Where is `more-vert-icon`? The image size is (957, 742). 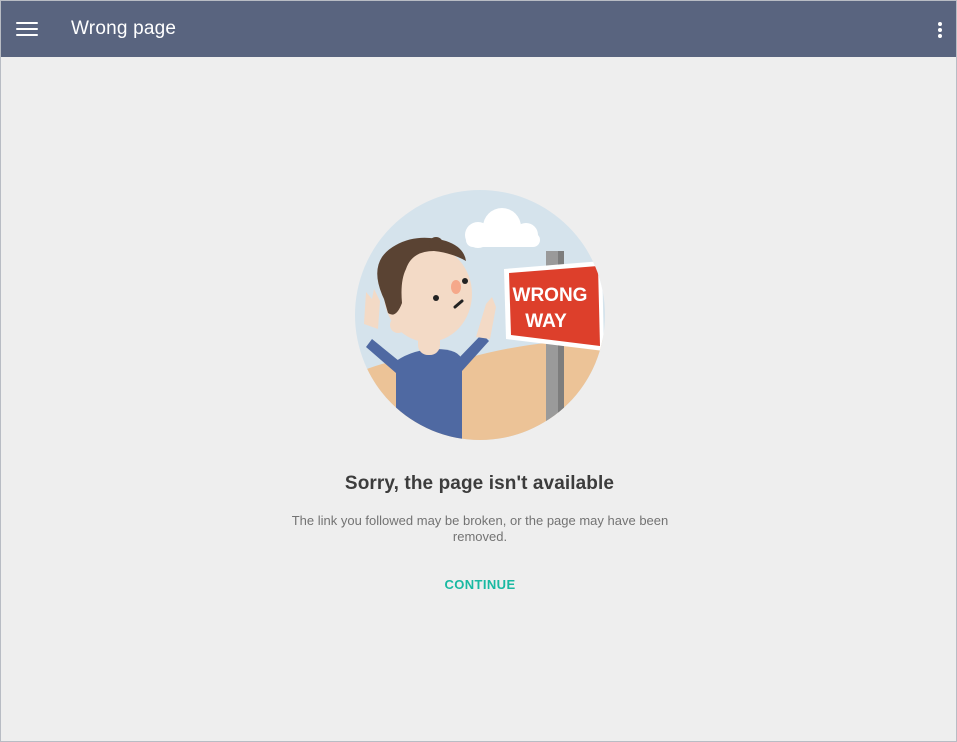
more-vert-icon is located at coordinates (940, 30).